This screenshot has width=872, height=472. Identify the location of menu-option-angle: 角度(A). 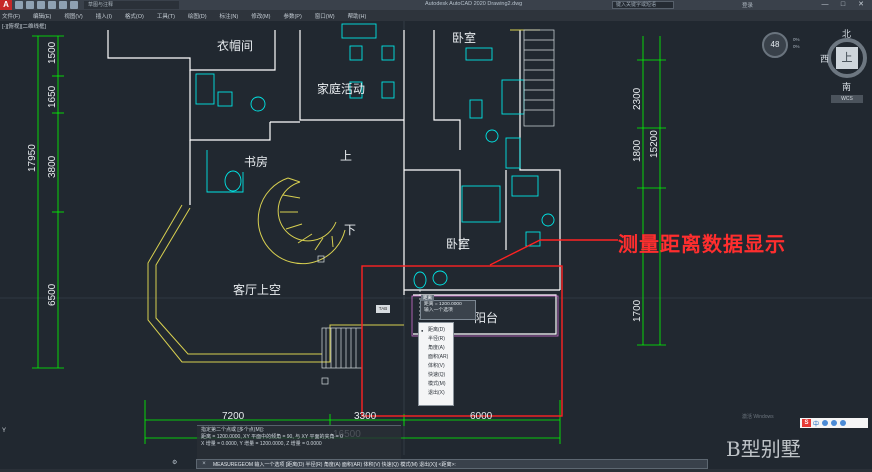
(436, 348).